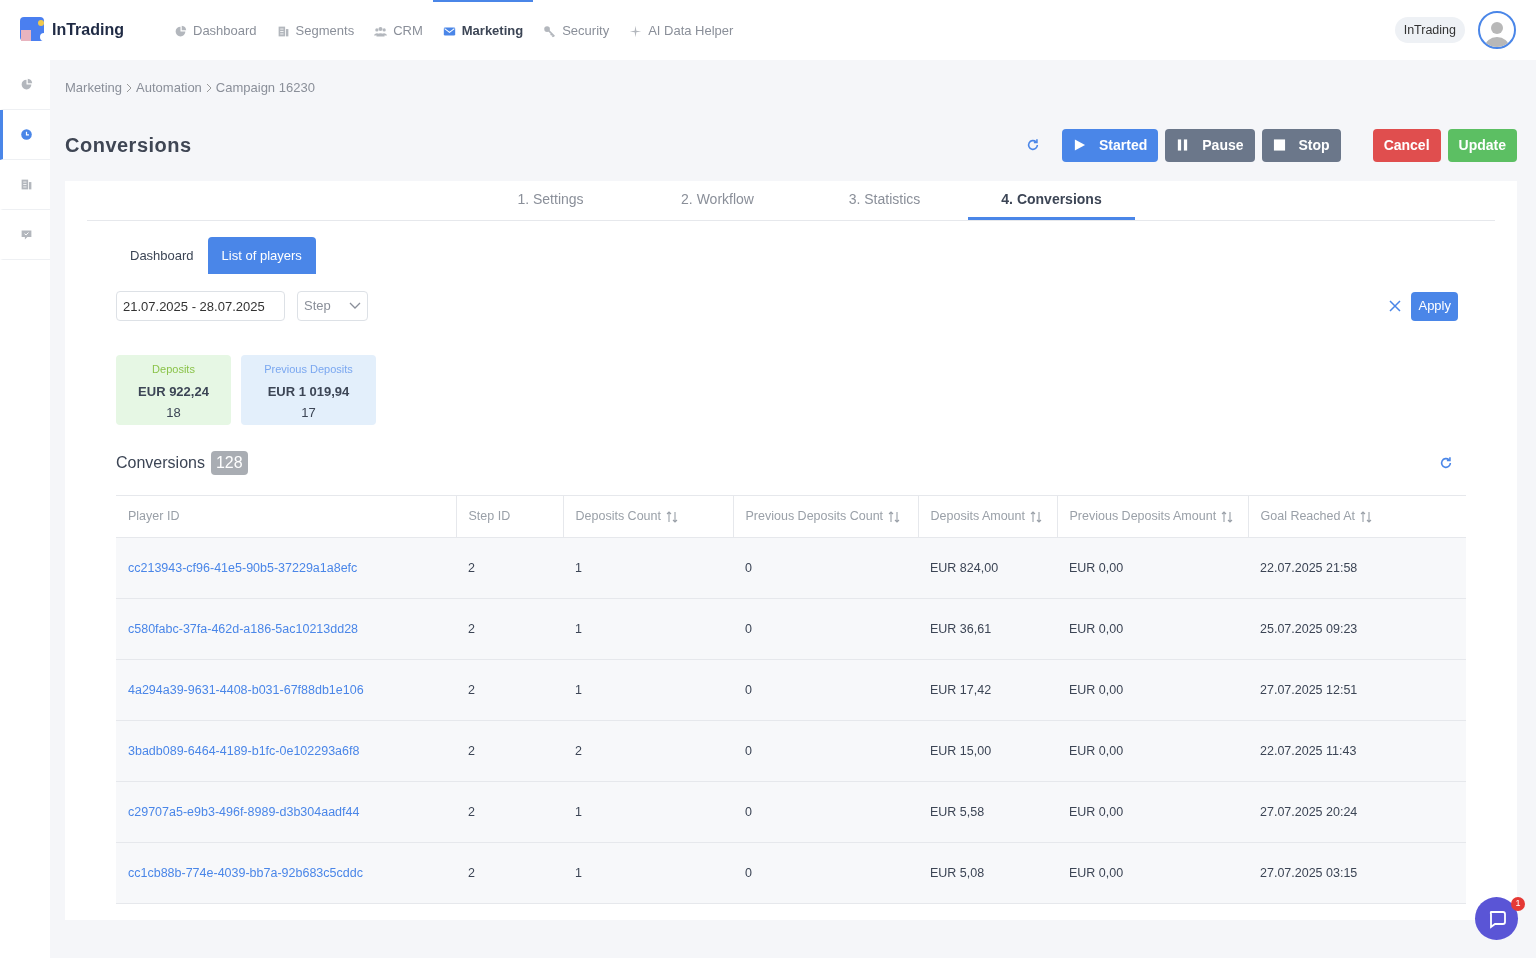  I want to click on pause-button: Pause, so click(1210, 145).